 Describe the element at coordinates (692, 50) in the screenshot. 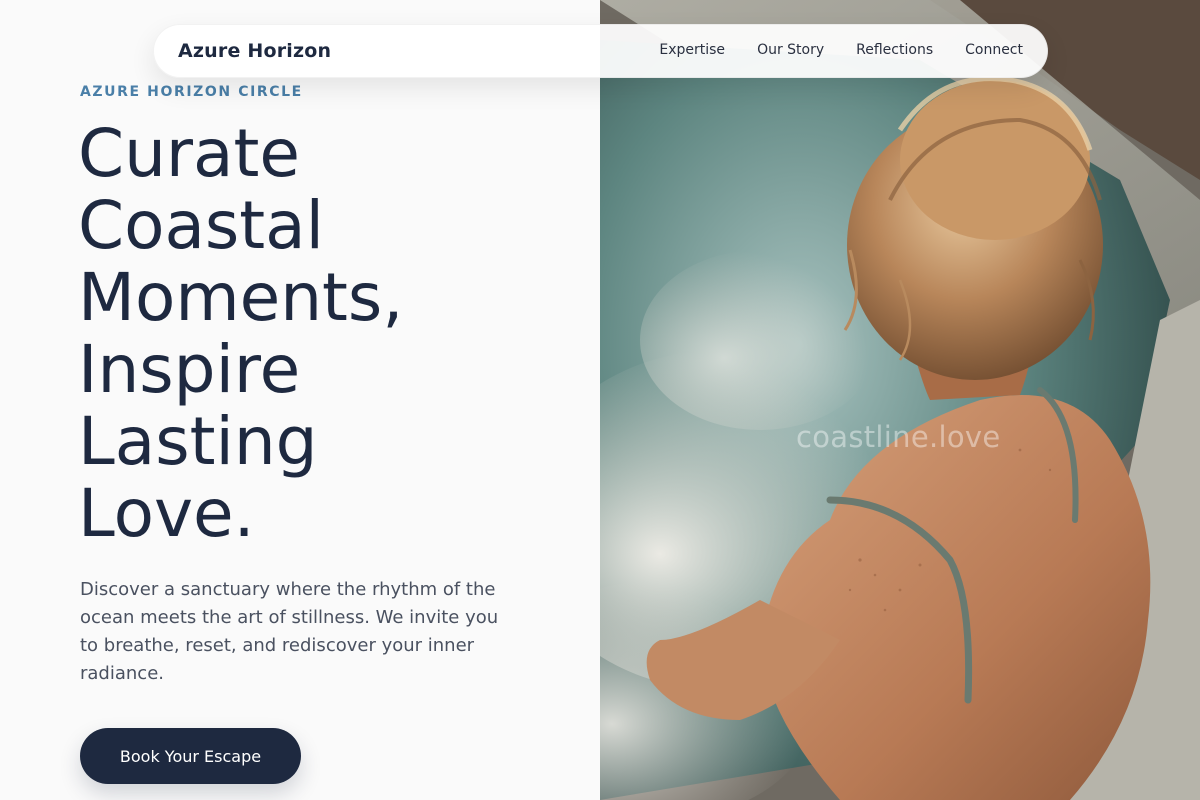

I see `nav-link-expertise: Expertise` at that location.